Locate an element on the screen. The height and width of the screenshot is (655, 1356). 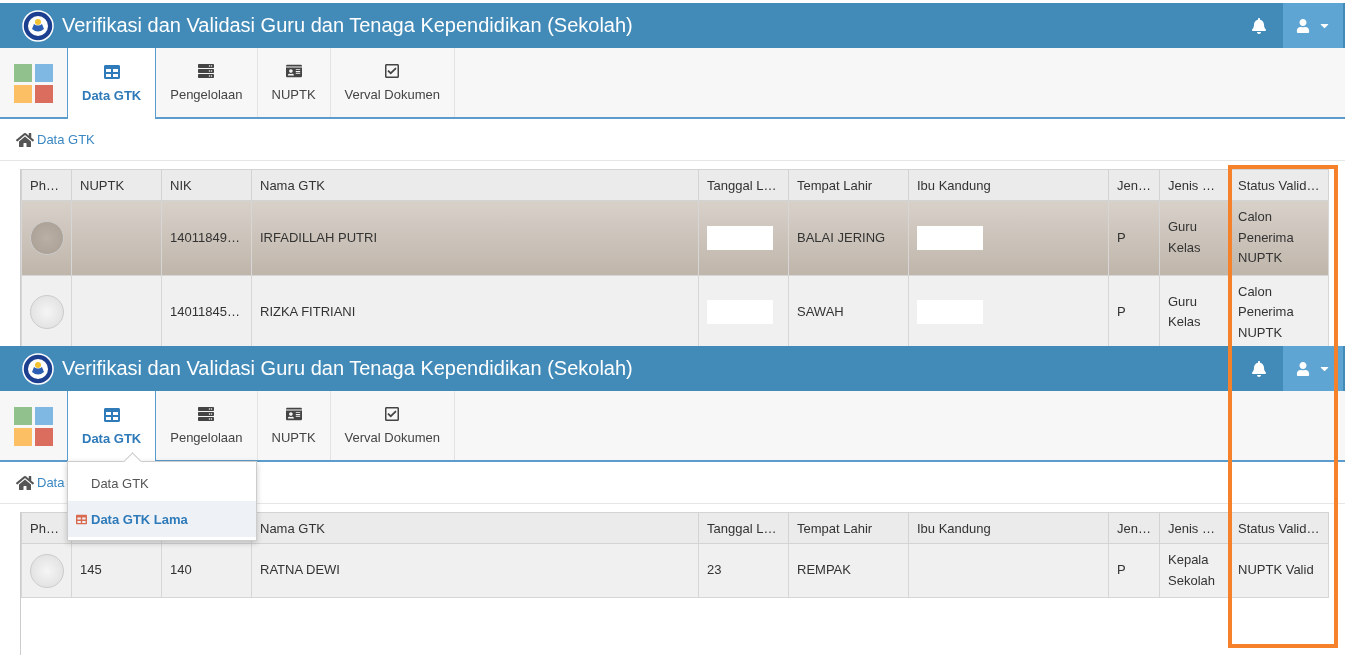
table-row: 14011849… IRFADILLAH PUTRI BALAI JERING P Guru Kelas Calon Penerima NUPTK is located at coordinates (675, 237).